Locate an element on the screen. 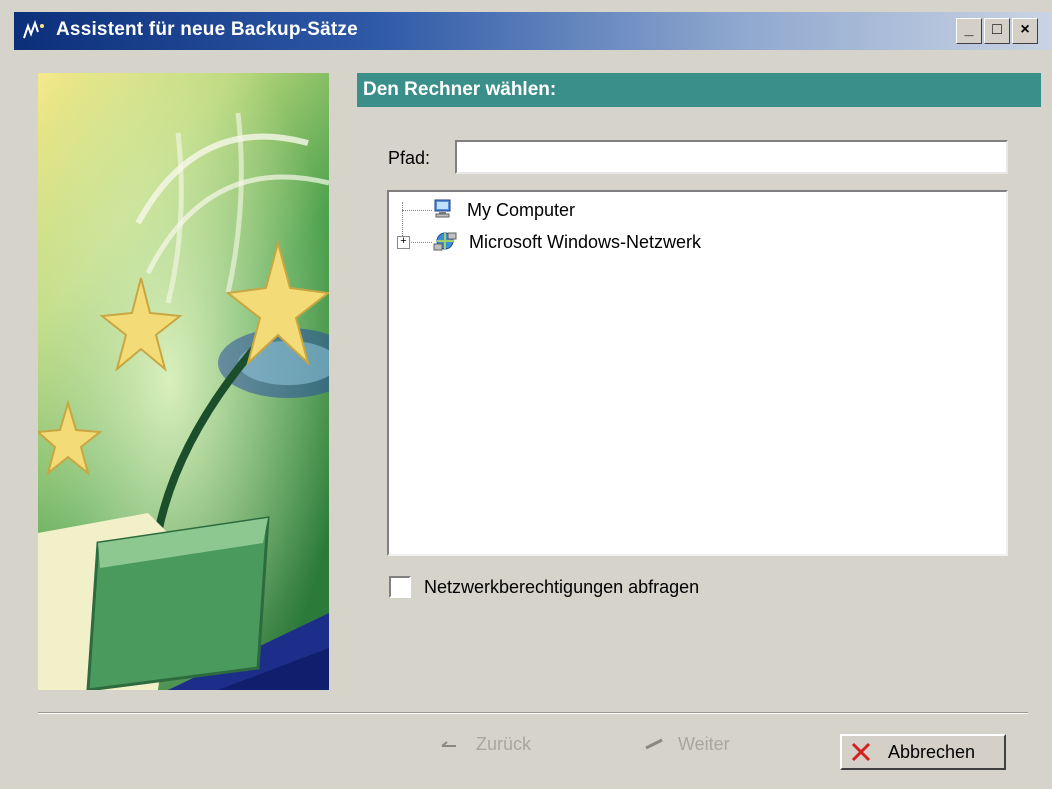 Image resolution: width=1052 pixels, height=789 pixels. path-label: Pfad: is located at coordinates (409, 158).